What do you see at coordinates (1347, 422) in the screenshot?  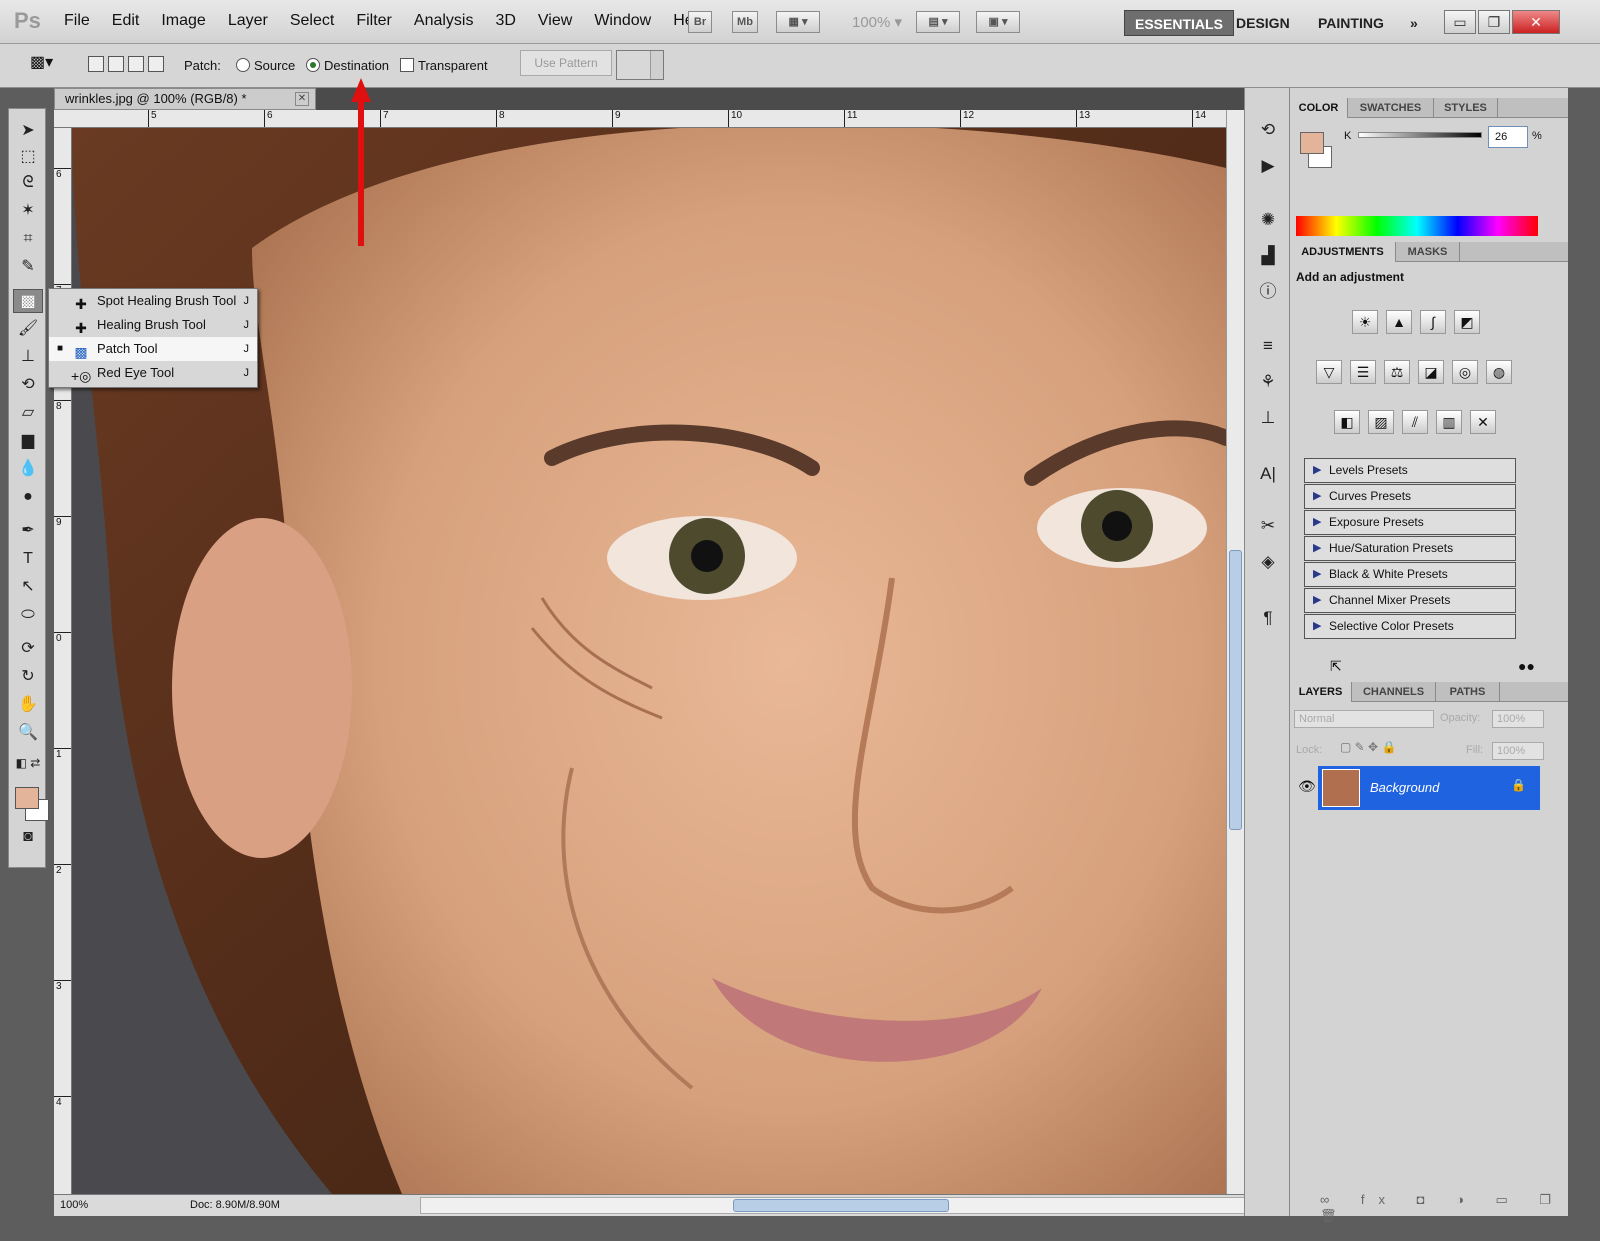 I see `invert-icon: ◧` at bounding box center [1347, 422].